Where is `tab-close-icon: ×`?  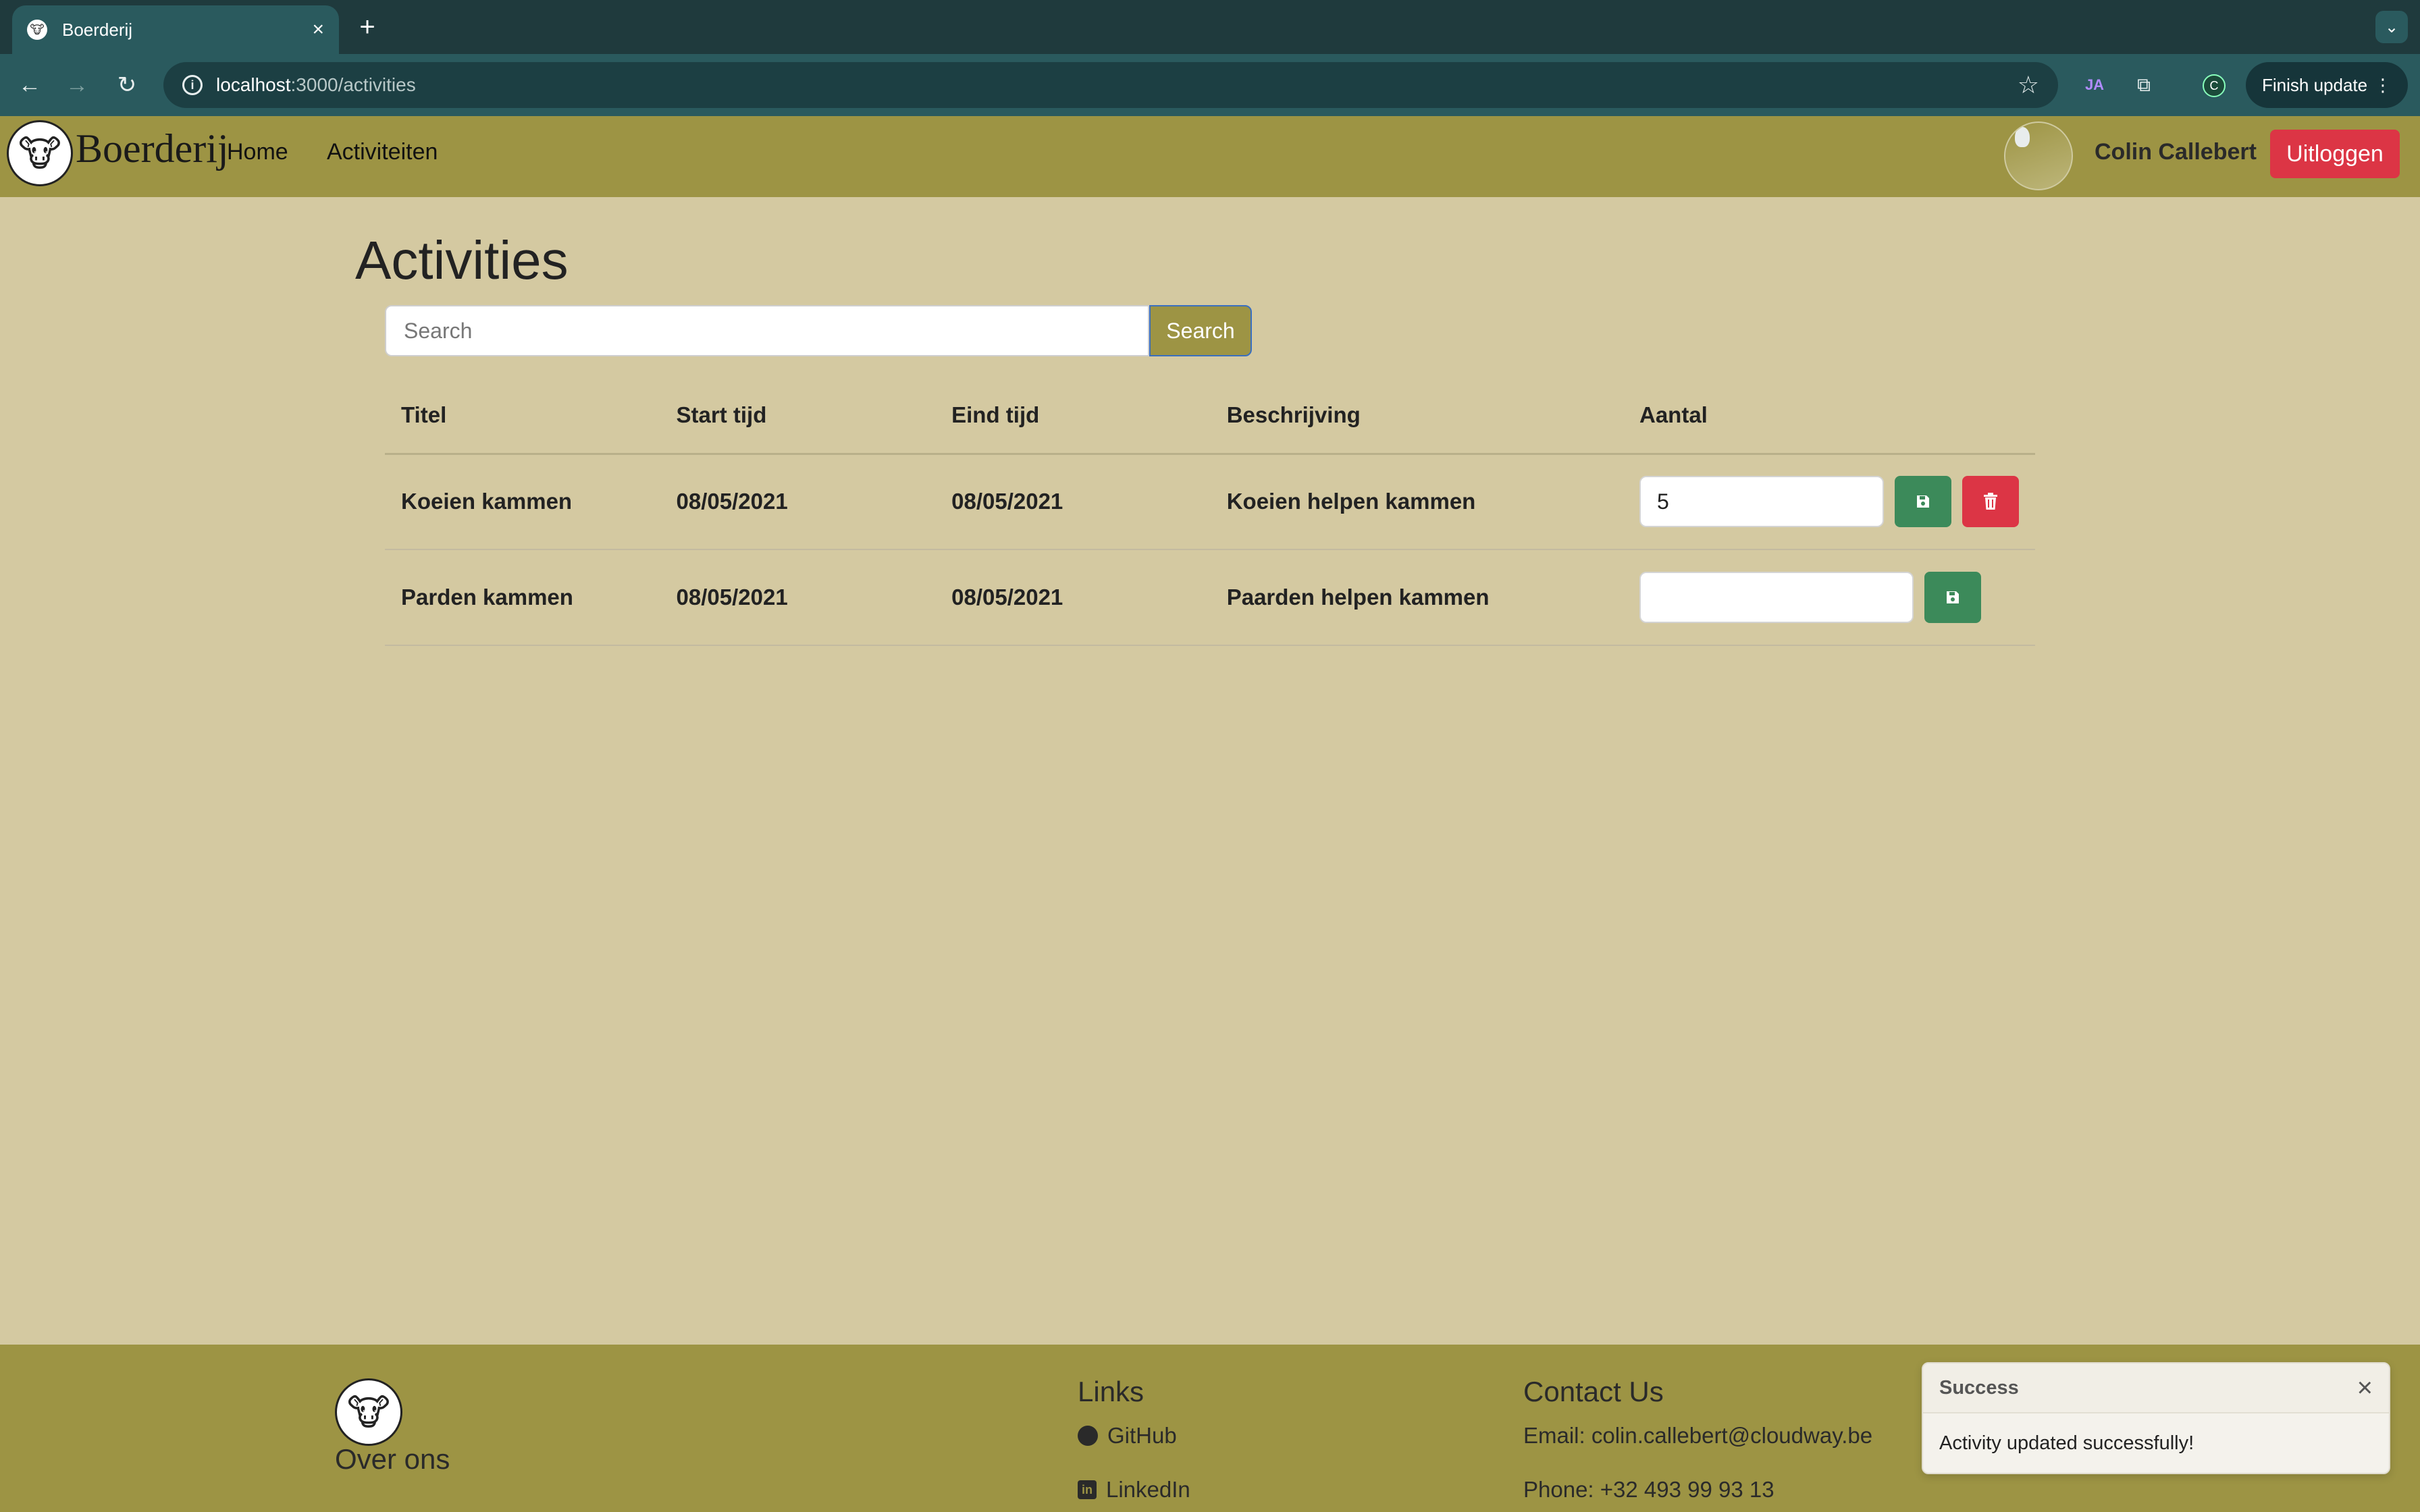
tab-close-icon: × is located at coordinates (318, 29).